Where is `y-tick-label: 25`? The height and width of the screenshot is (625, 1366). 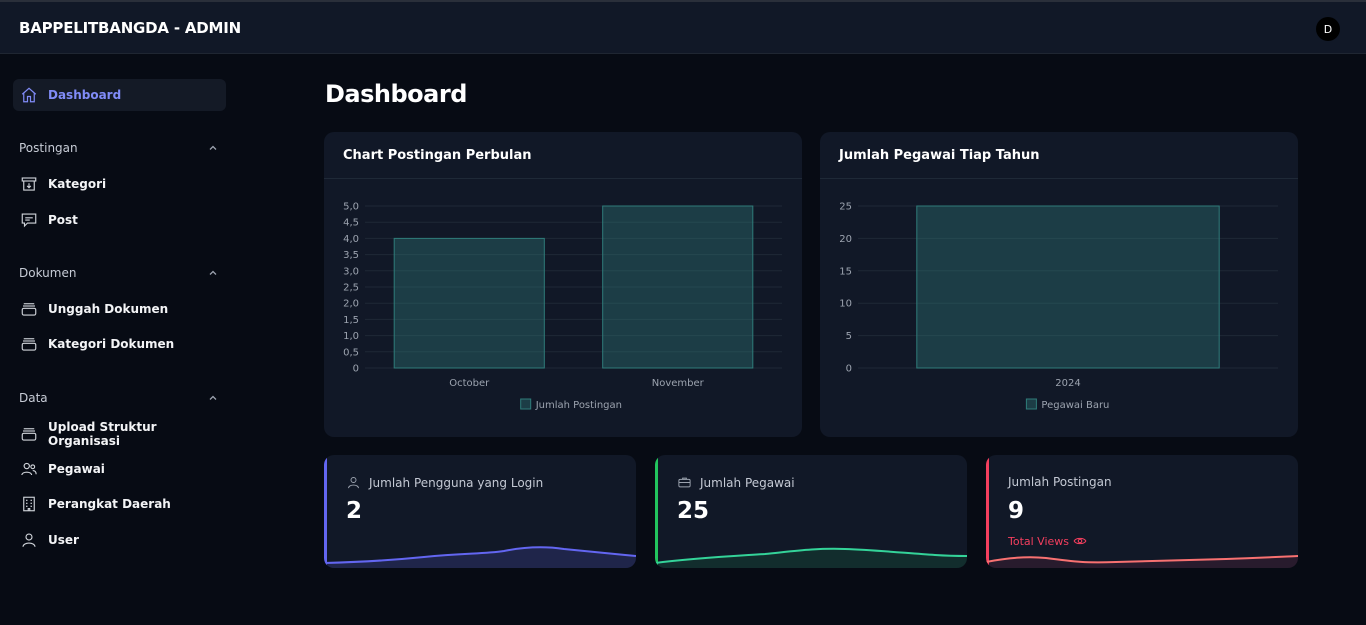 y-tick-label: 25 is located at coordinates (845, 207).